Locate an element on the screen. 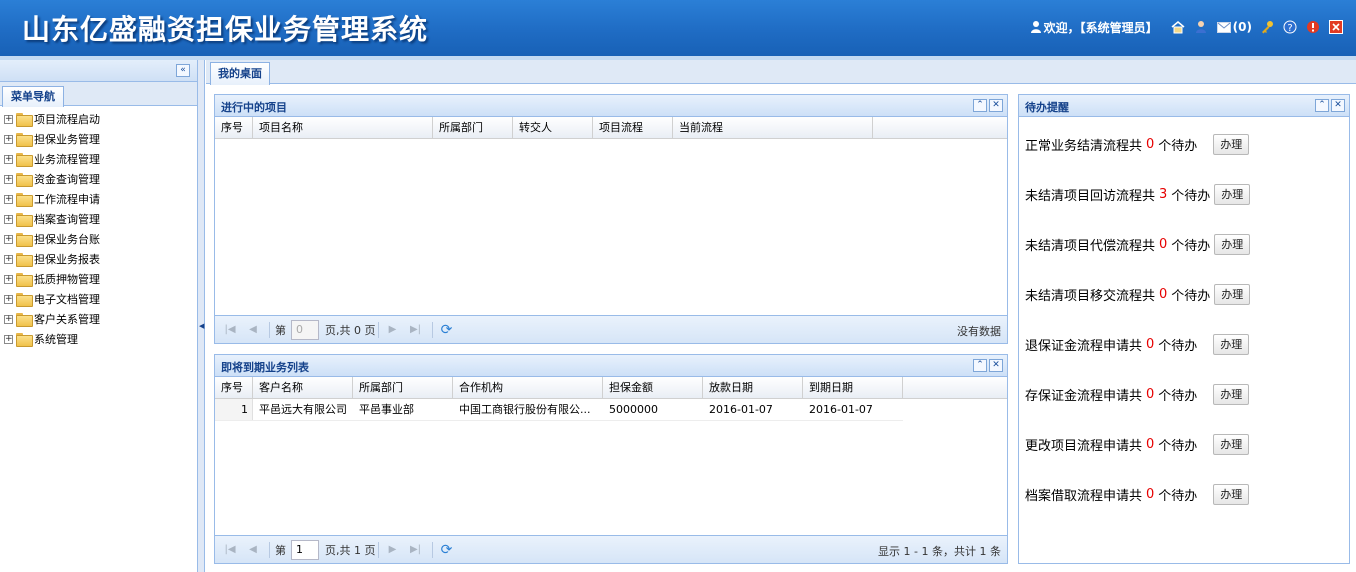 The height and width of the screenshot is (572, 1356). tree-item: + 系统管理 is located at coordinates (98, 339).